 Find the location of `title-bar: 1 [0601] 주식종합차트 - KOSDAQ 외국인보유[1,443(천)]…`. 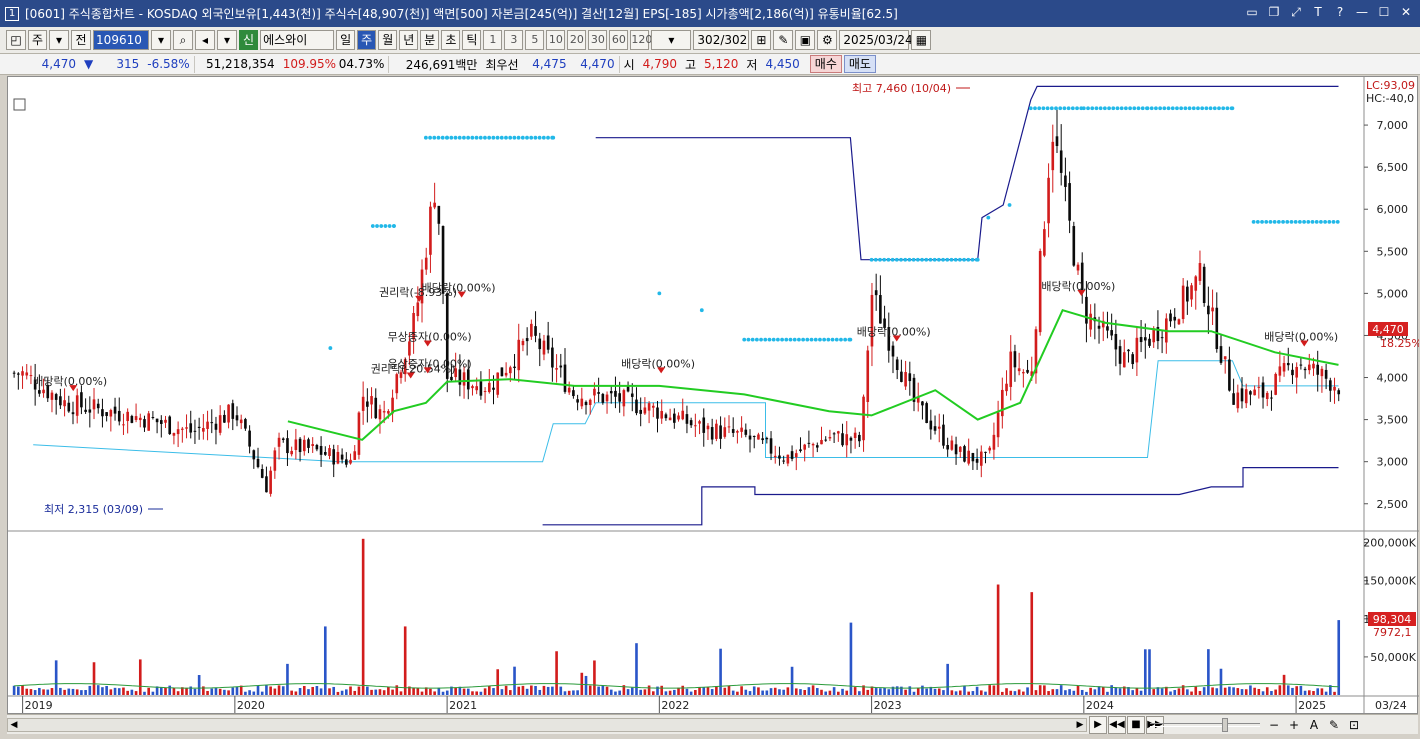

title-bar: 1 [0601] 주식종합차트 - KOSDAQ 외국인보유[1,443(천)]… is located at coordinates (710, 13).